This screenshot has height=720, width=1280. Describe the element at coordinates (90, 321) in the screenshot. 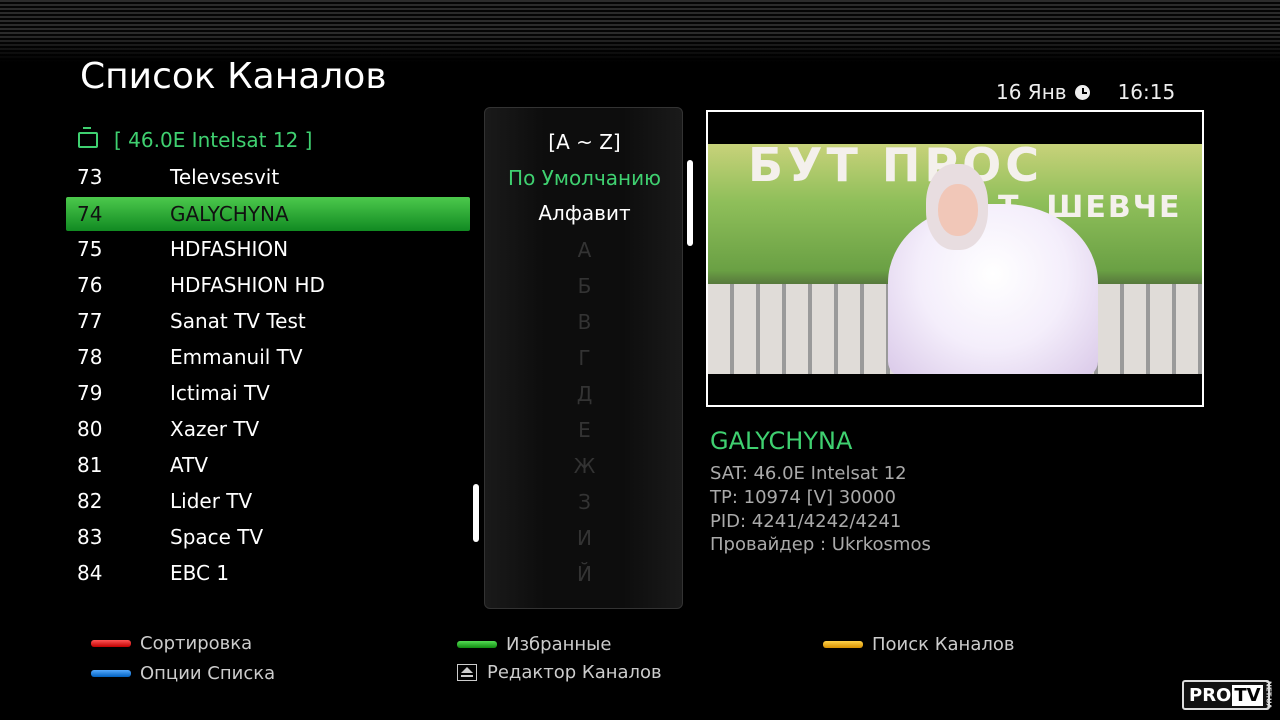

I see `channel-number: 77` at that location.